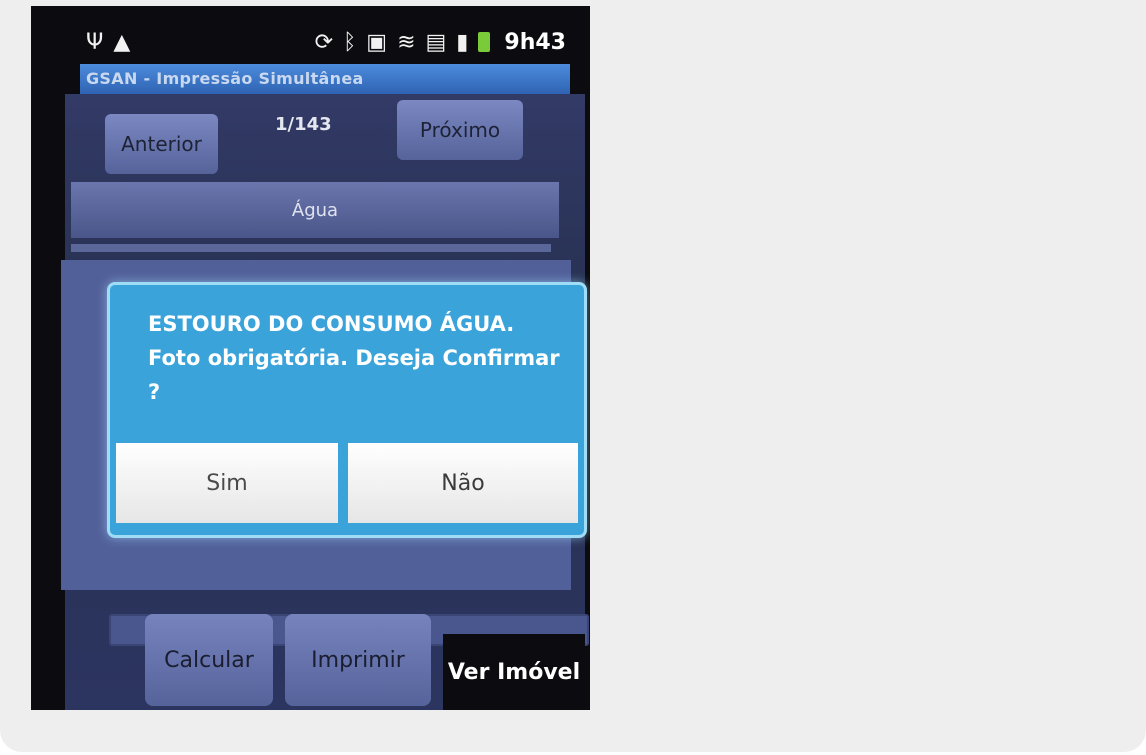 The height and width of the screenshot is (755, 1146). What do you see at coordinates (460, 130) in the screenshot?
I see `next-button: Próximo` at bounding box center [460, 130].